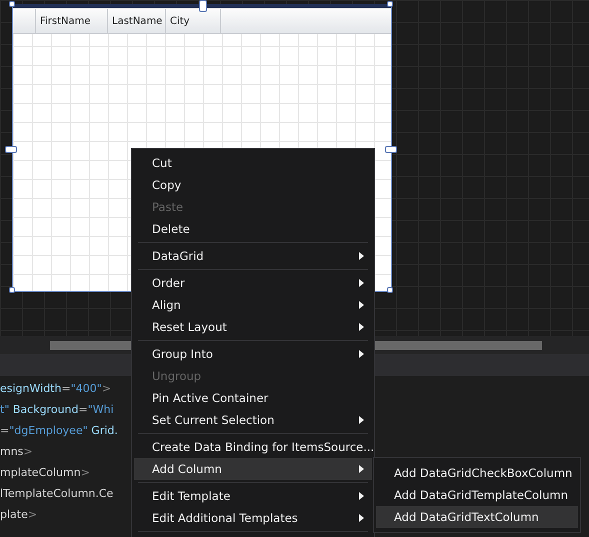 This screenshot has height=537, width=589. What do you see at coordinates (19, 515) in the screenshot?
I see `code-line: plate>` at bounding box center [19, 515].